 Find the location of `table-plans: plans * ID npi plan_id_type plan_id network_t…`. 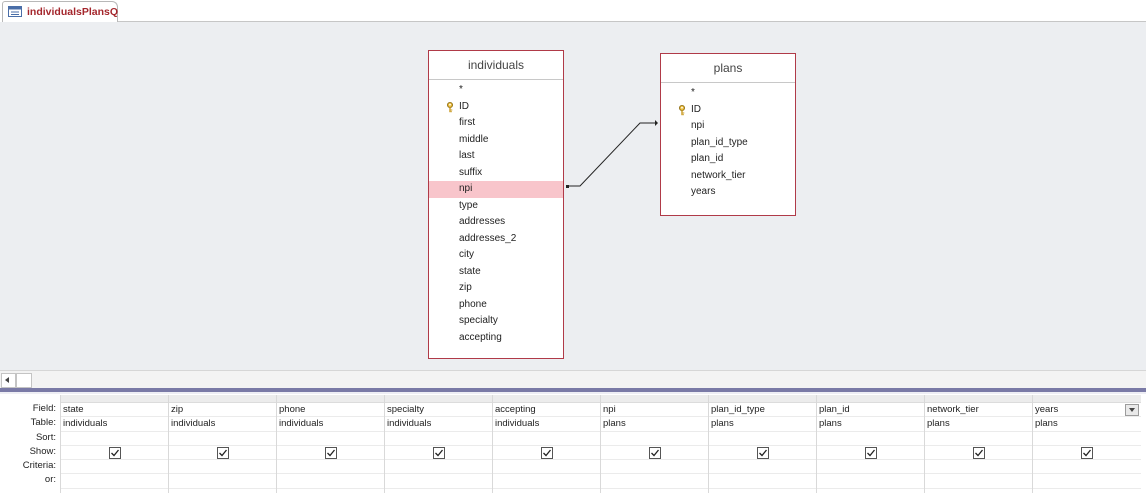

table-plans: plans * ID npi plan_id_type plan_id network_t… is located at coordinates (728, 134).